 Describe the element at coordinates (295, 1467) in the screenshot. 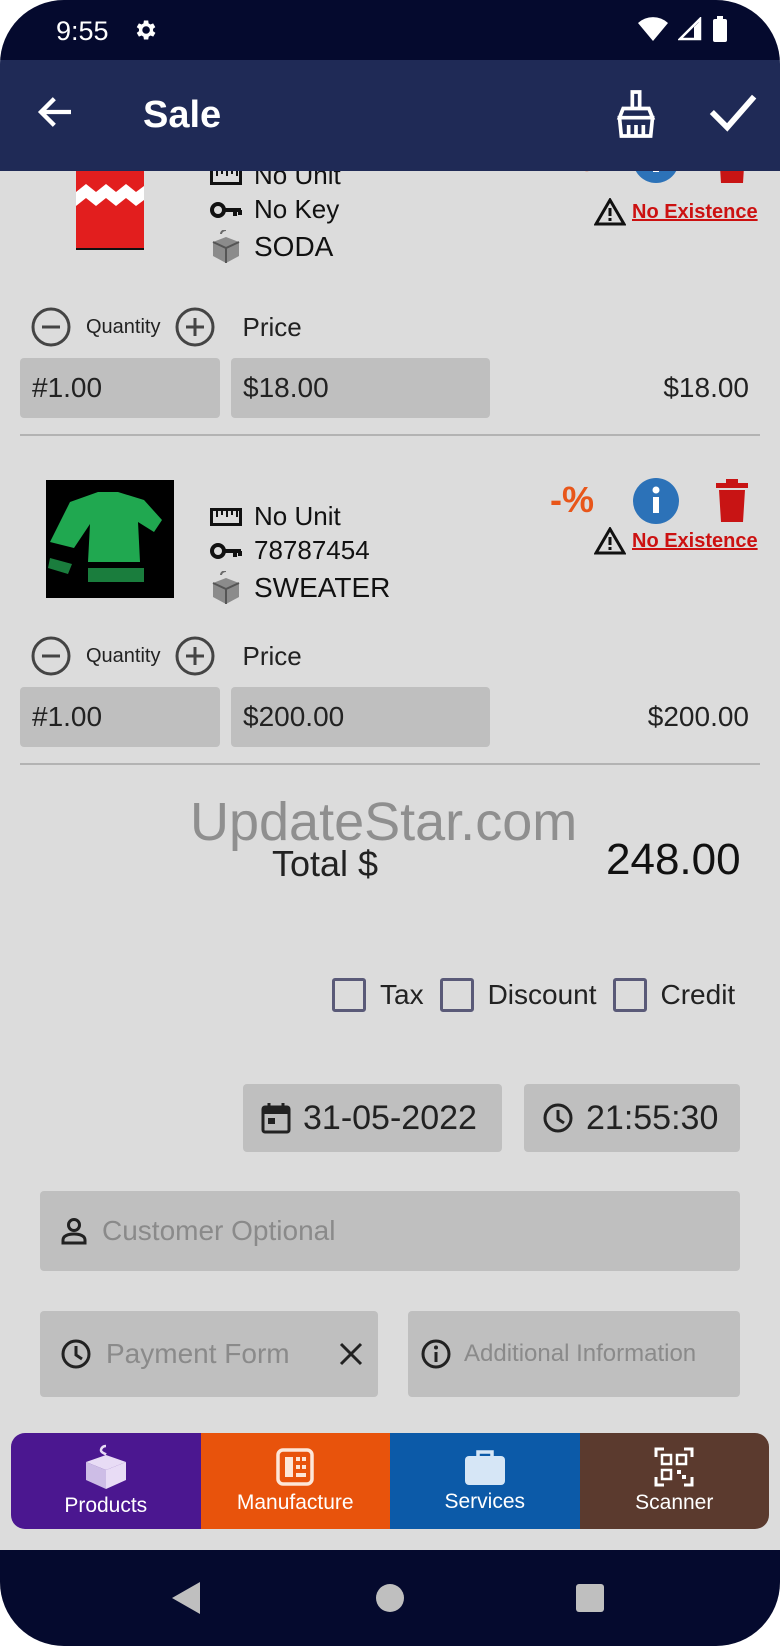

I see `manufacture-icon` at that location.